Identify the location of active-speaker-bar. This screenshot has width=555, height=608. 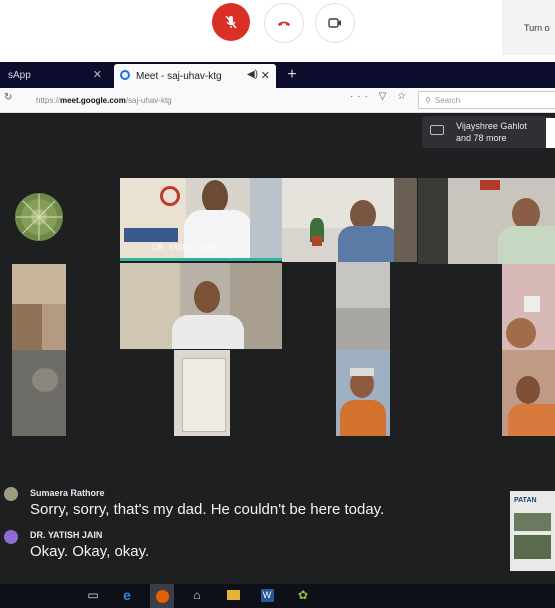
(201, 259).